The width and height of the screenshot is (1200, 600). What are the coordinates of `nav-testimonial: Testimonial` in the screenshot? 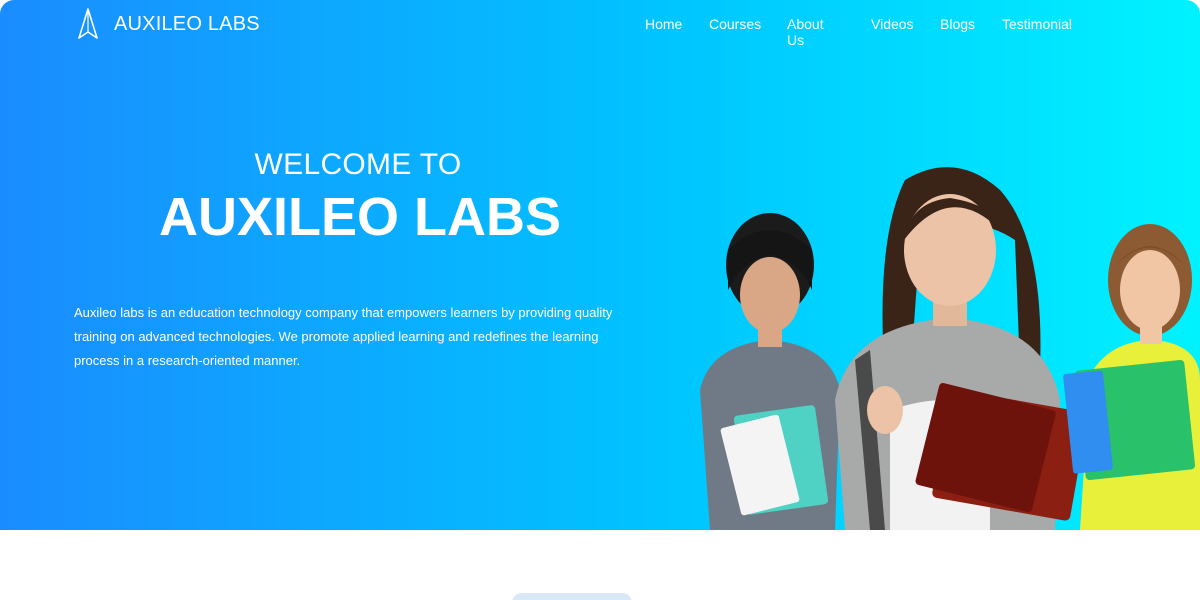 It's located at (1037, 24).